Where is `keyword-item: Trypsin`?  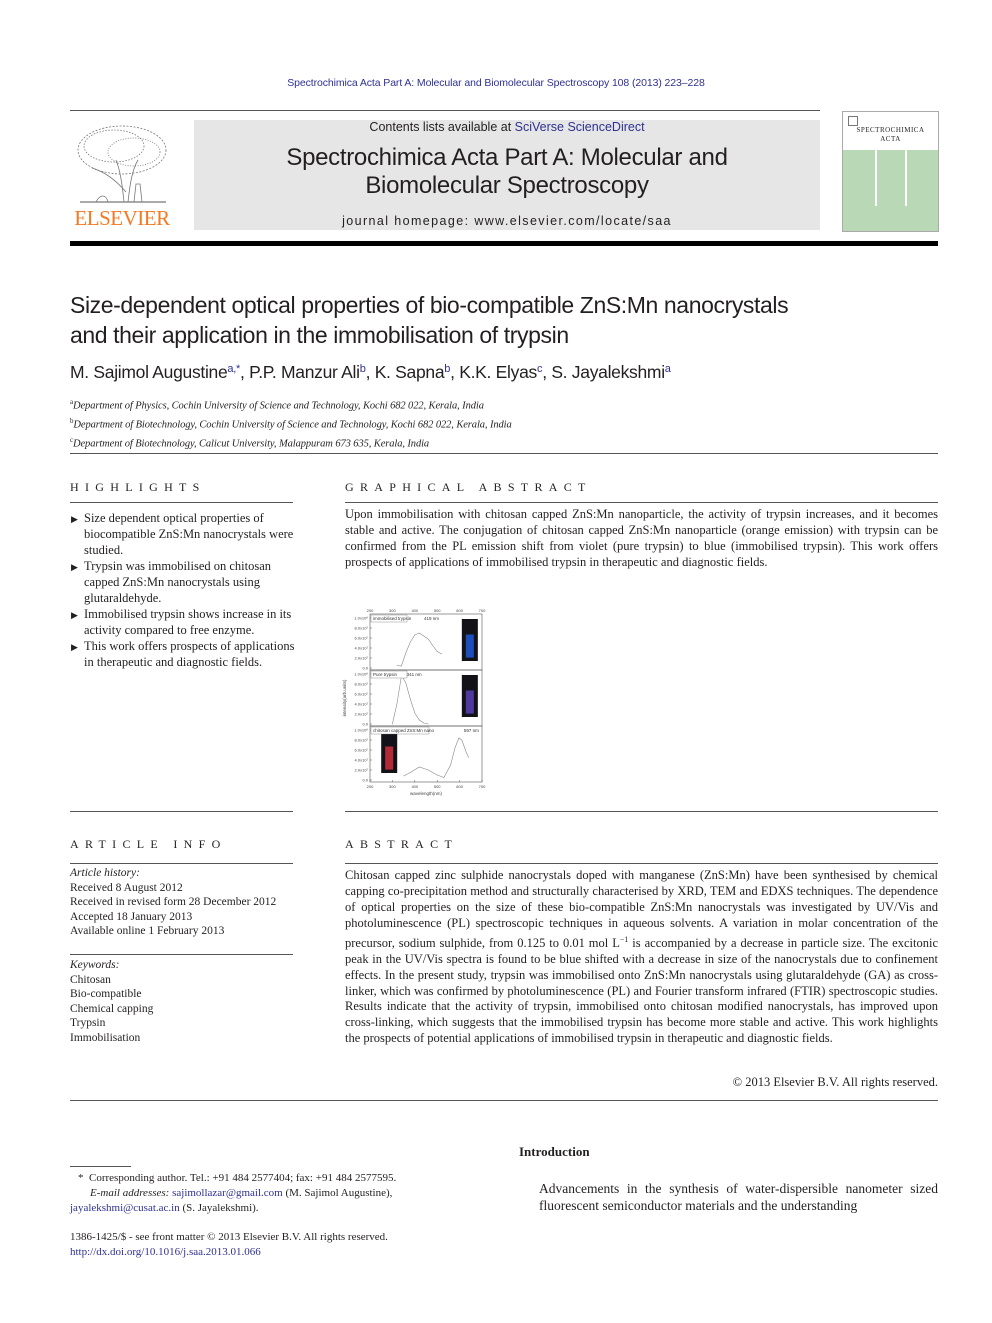 keyword-item: Trypsin is located at coordinates (88, 1023).